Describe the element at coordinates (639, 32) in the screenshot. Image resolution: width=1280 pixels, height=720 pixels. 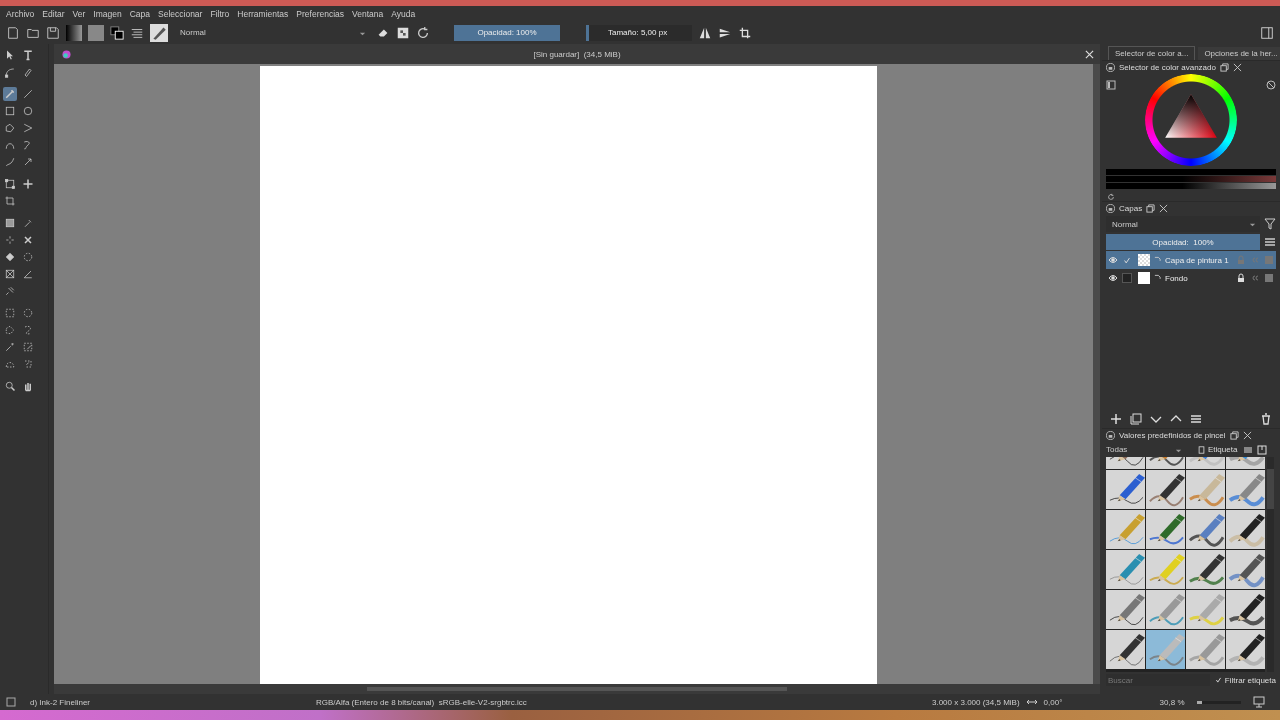
I see `size-slider: Tamaño: 5,00 px` at that location.